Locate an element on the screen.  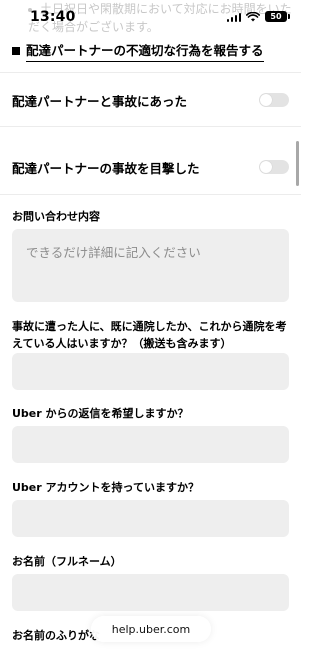
wifi-icon is located at coordinates (253, 16).